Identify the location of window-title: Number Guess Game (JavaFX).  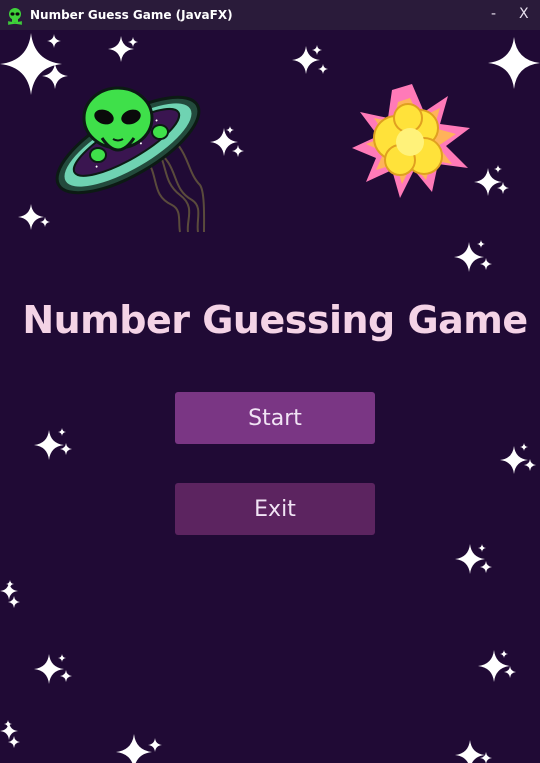
(131, 15).